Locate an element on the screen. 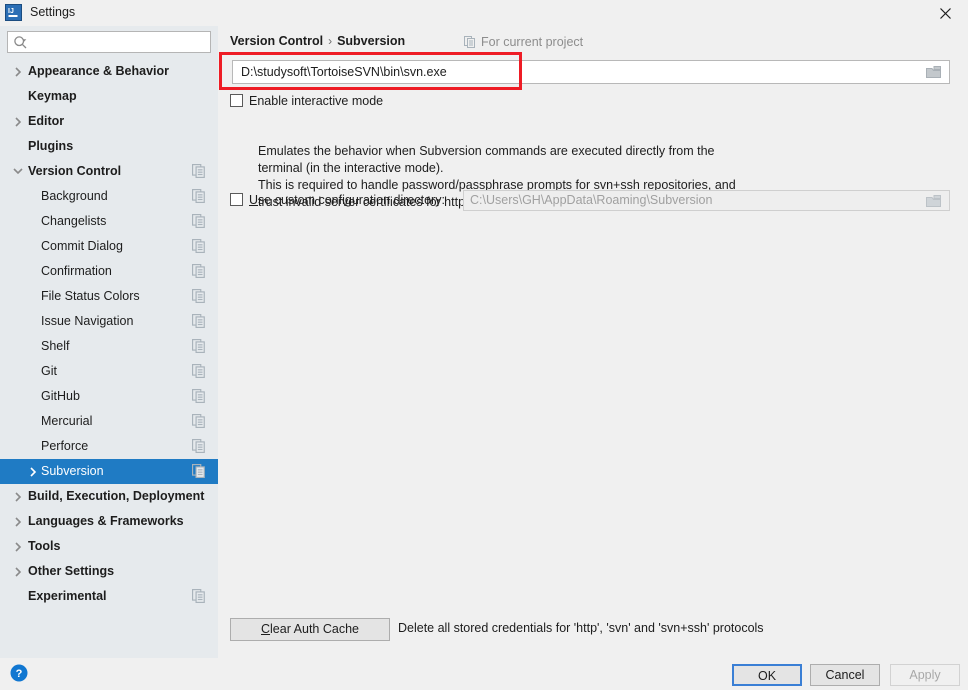  breadcrumb-current: Subversion is located at coordinates (371, 41).